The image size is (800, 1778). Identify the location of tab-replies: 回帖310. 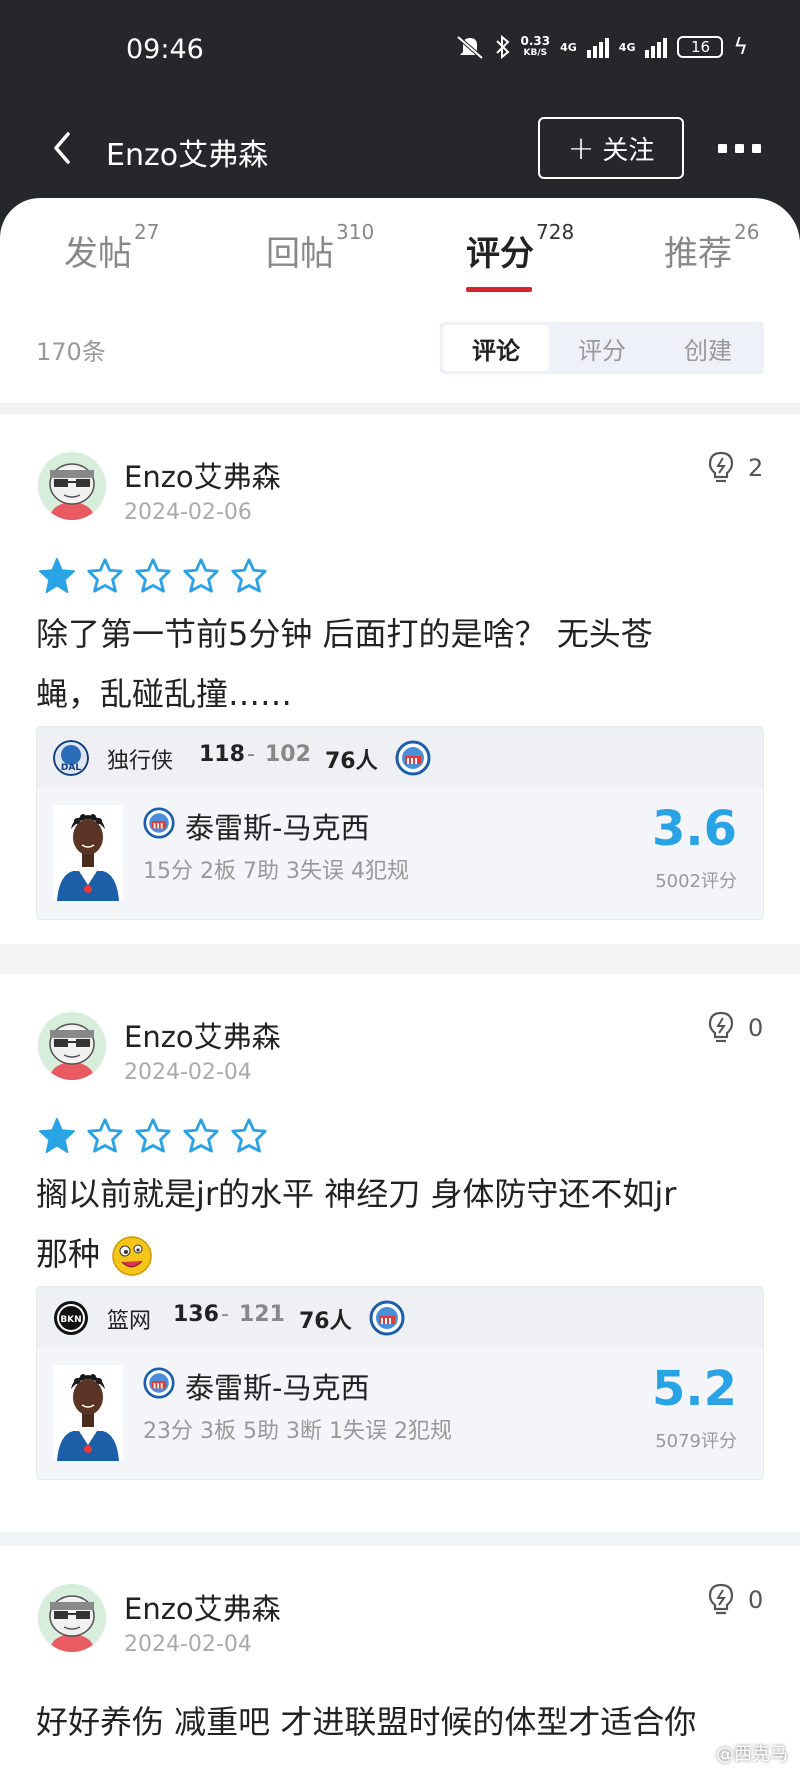
(320, 247).